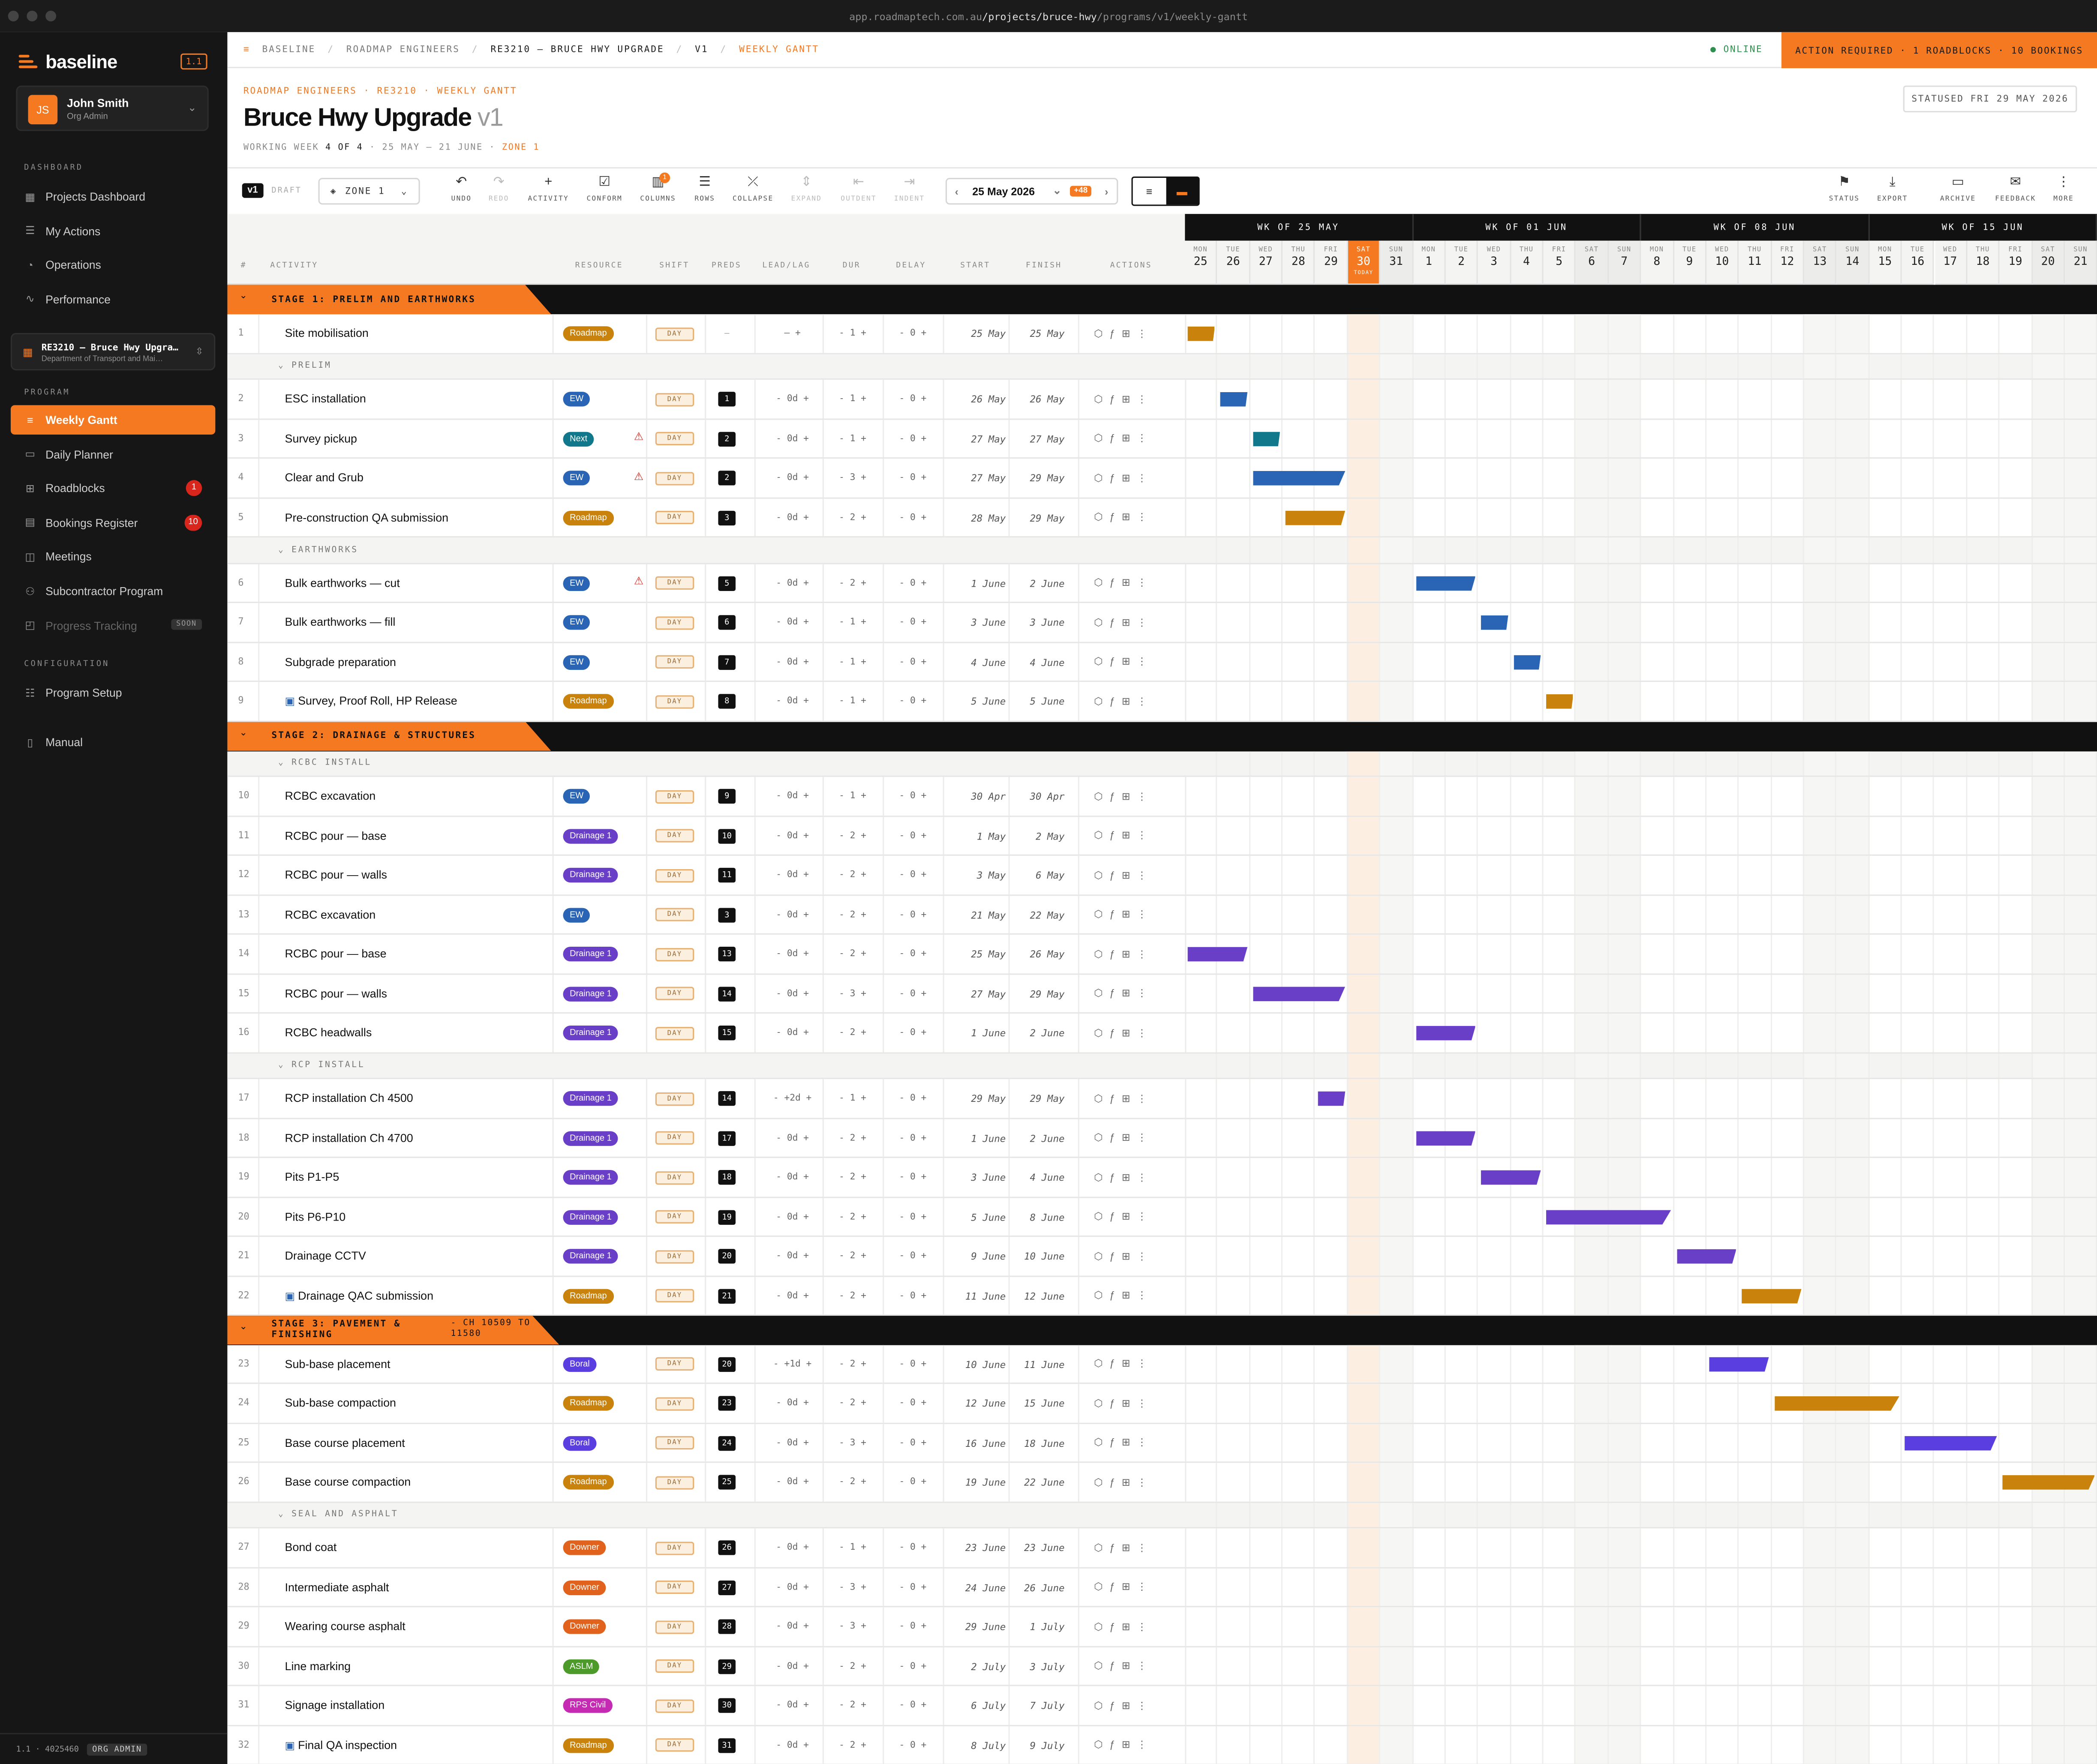 The height and width of the screenshot is (1764, 2097). I want to click on activity-name: Bulk earthworks — fill, so click(340, 622).